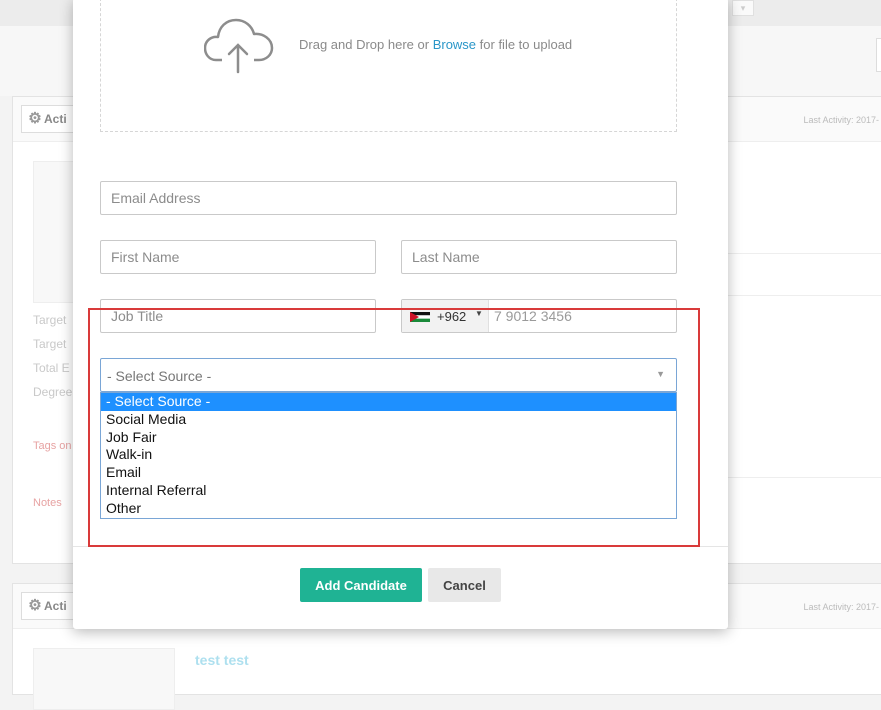 This screenshot has height=710, width=881. I want to click on source-option: Walk-in, so click(388, 455).